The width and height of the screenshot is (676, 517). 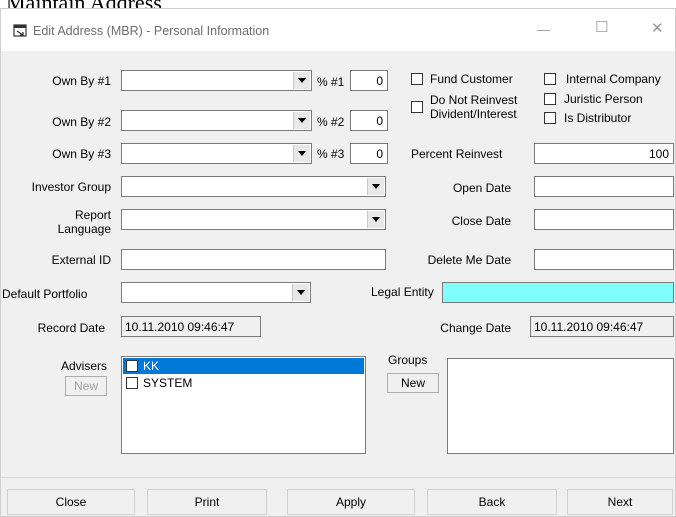 What do you see at coordinates (604, 259) in the screenshot?
I see `delete-me-date-input` at bounding box center [604, 259].